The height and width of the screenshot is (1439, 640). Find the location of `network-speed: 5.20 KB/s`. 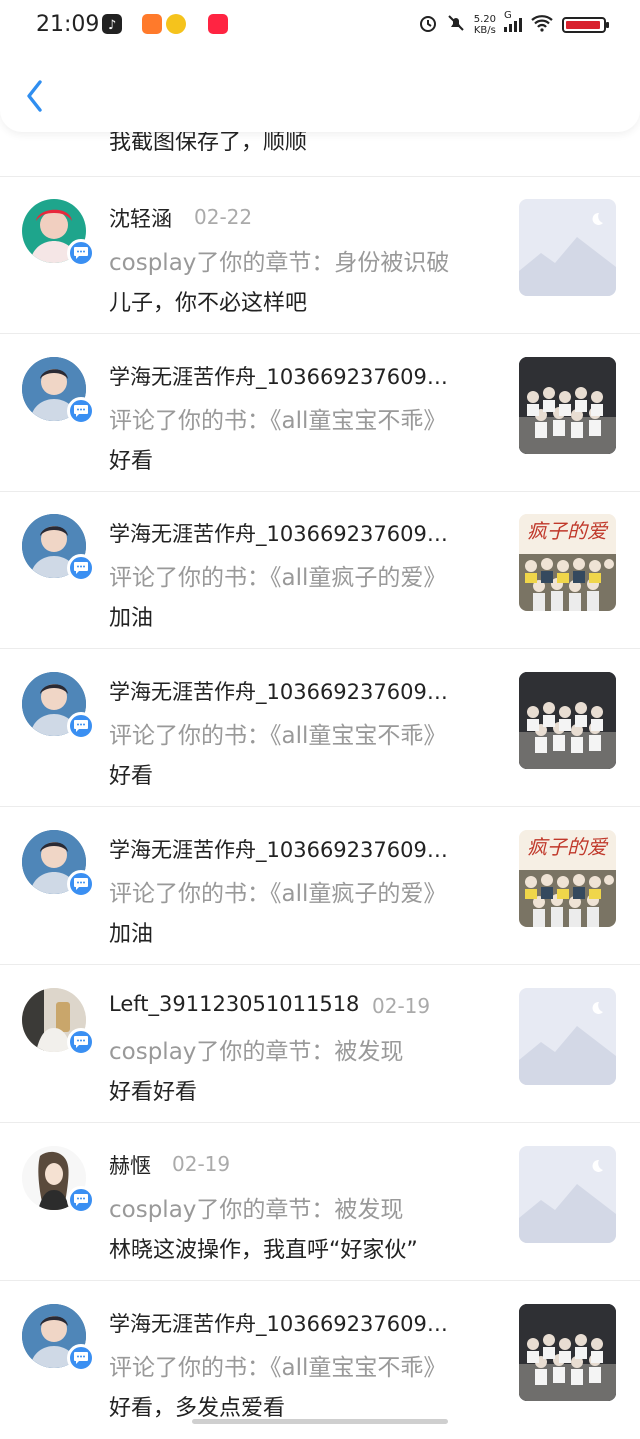

network-speed: 5.20 KB/s is located at coordinates (485, 25).